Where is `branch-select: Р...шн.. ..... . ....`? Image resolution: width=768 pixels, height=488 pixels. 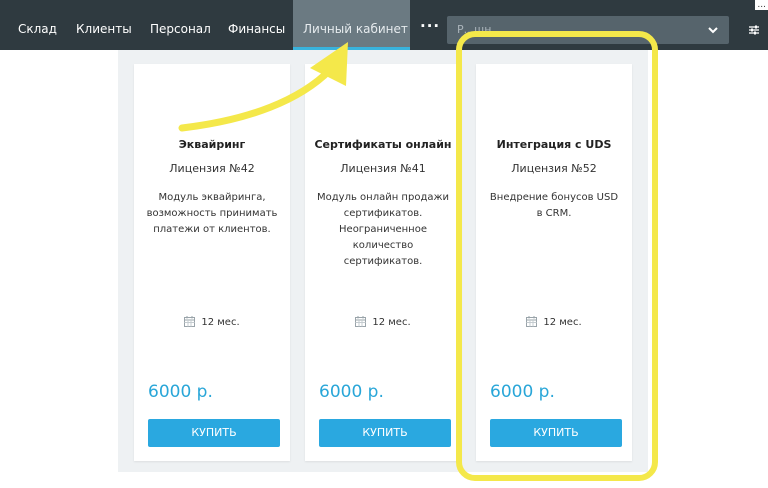
branch-select: Р...шн.. ..... . .... is located at coordinates (588, 30).